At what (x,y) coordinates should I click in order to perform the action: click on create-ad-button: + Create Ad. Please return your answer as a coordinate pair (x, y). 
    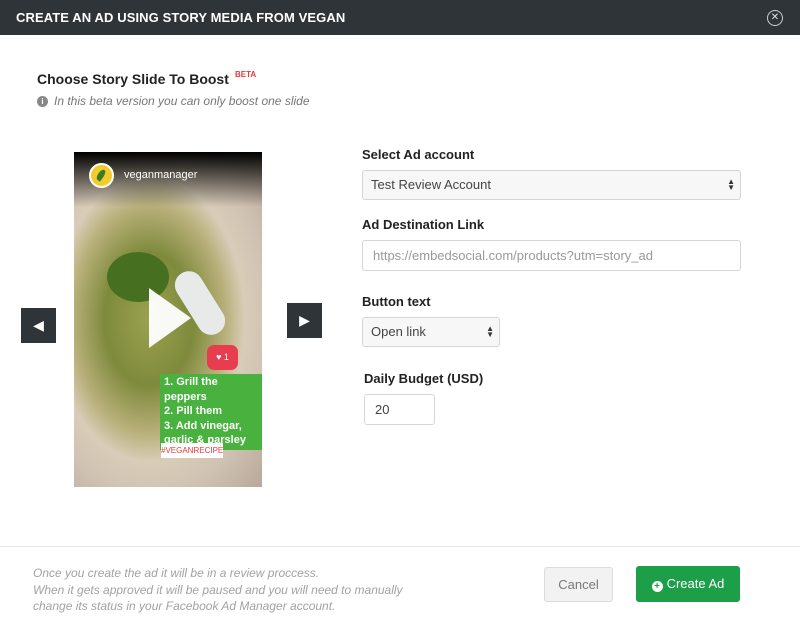
    Looking at the image, I should click on (688, 584).